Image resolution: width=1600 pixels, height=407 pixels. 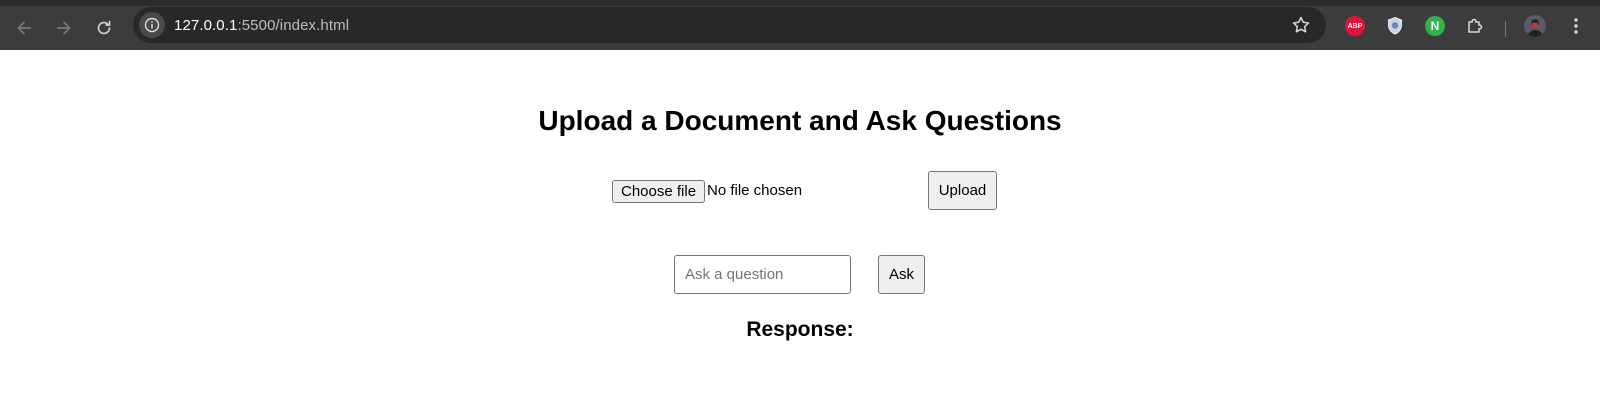 I want to click on menu-kebab-icon, so click(x=1576, y=26).